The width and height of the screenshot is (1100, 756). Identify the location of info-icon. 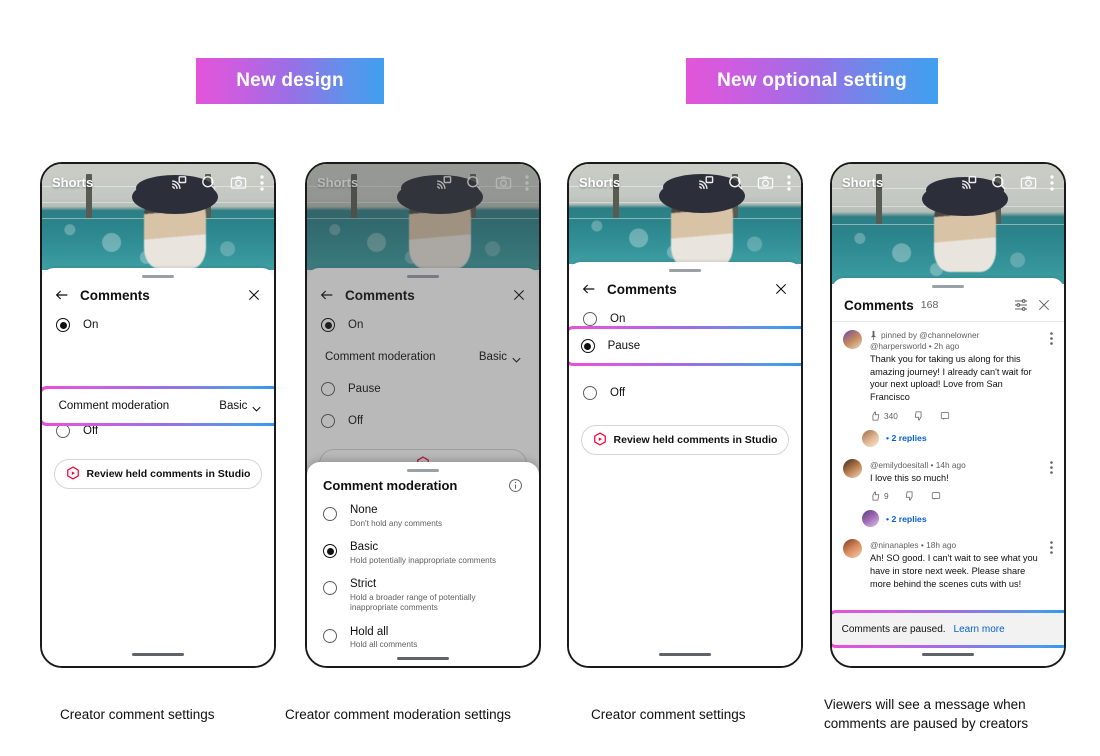
(515, 485).